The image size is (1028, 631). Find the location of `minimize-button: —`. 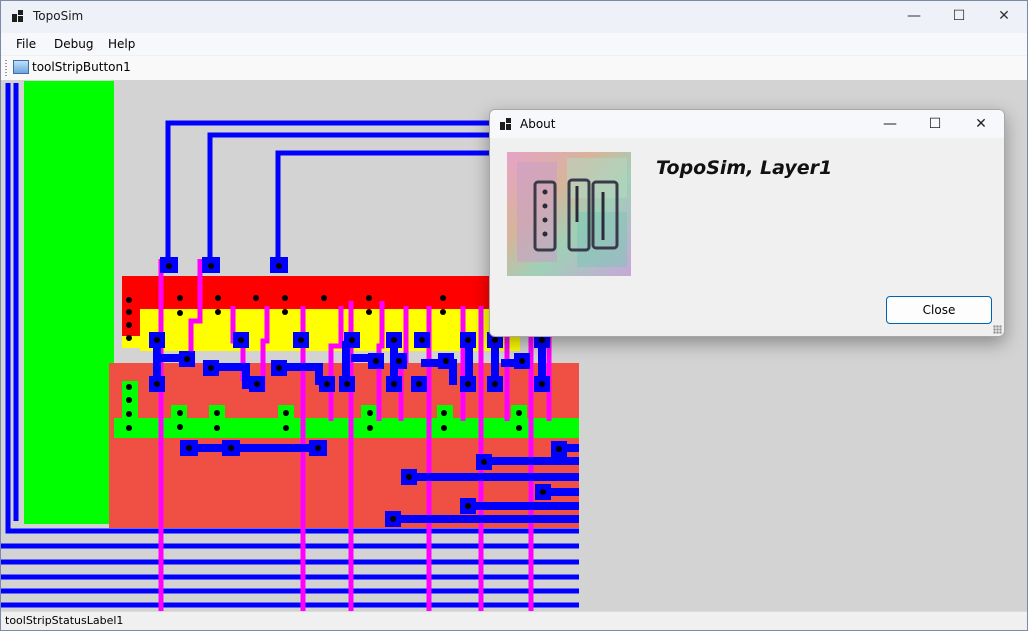

minimize-button: — is located at coordinates (914, 16).